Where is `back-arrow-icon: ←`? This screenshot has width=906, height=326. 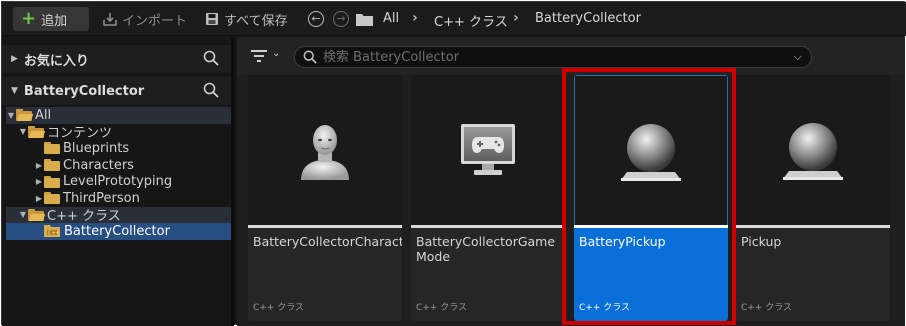
back-arrow-icon: ← is located at coordinates (316, 19).